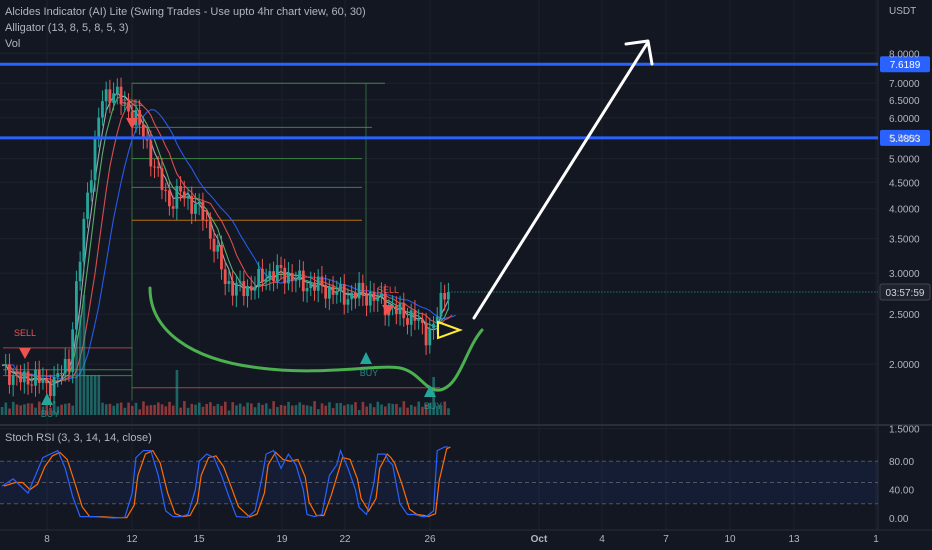  What do you see at coordinates (539, 539) in the screenshot?
I see `time-tick-label: Oct` at bounding box center [539, 539].